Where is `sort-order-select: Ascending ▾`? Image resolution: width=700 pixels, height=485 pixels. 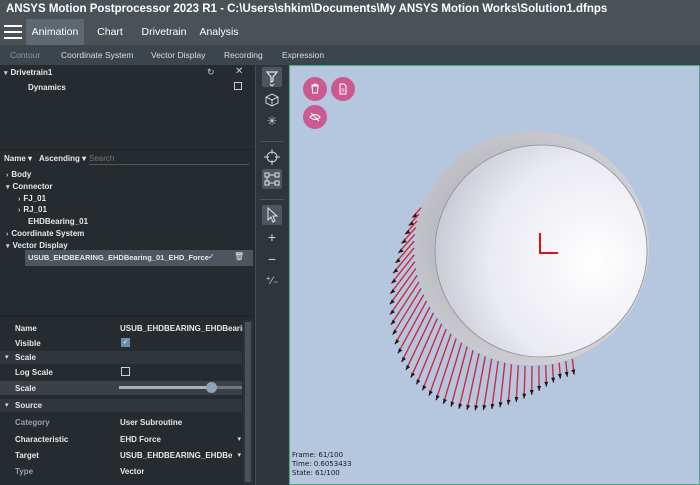 sort-order-select: Ascending ▾ is located at coordinates (62, 158).